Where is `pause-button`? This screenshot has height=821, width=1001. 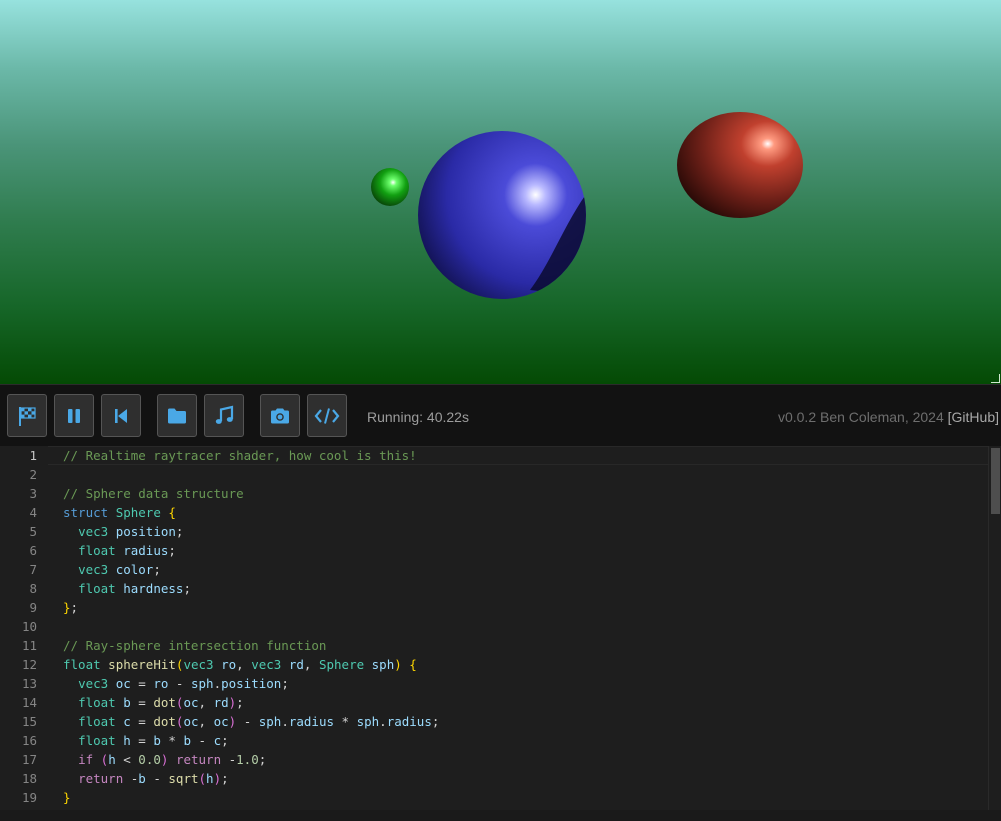
pause-button is located at coordinates (74, 415).